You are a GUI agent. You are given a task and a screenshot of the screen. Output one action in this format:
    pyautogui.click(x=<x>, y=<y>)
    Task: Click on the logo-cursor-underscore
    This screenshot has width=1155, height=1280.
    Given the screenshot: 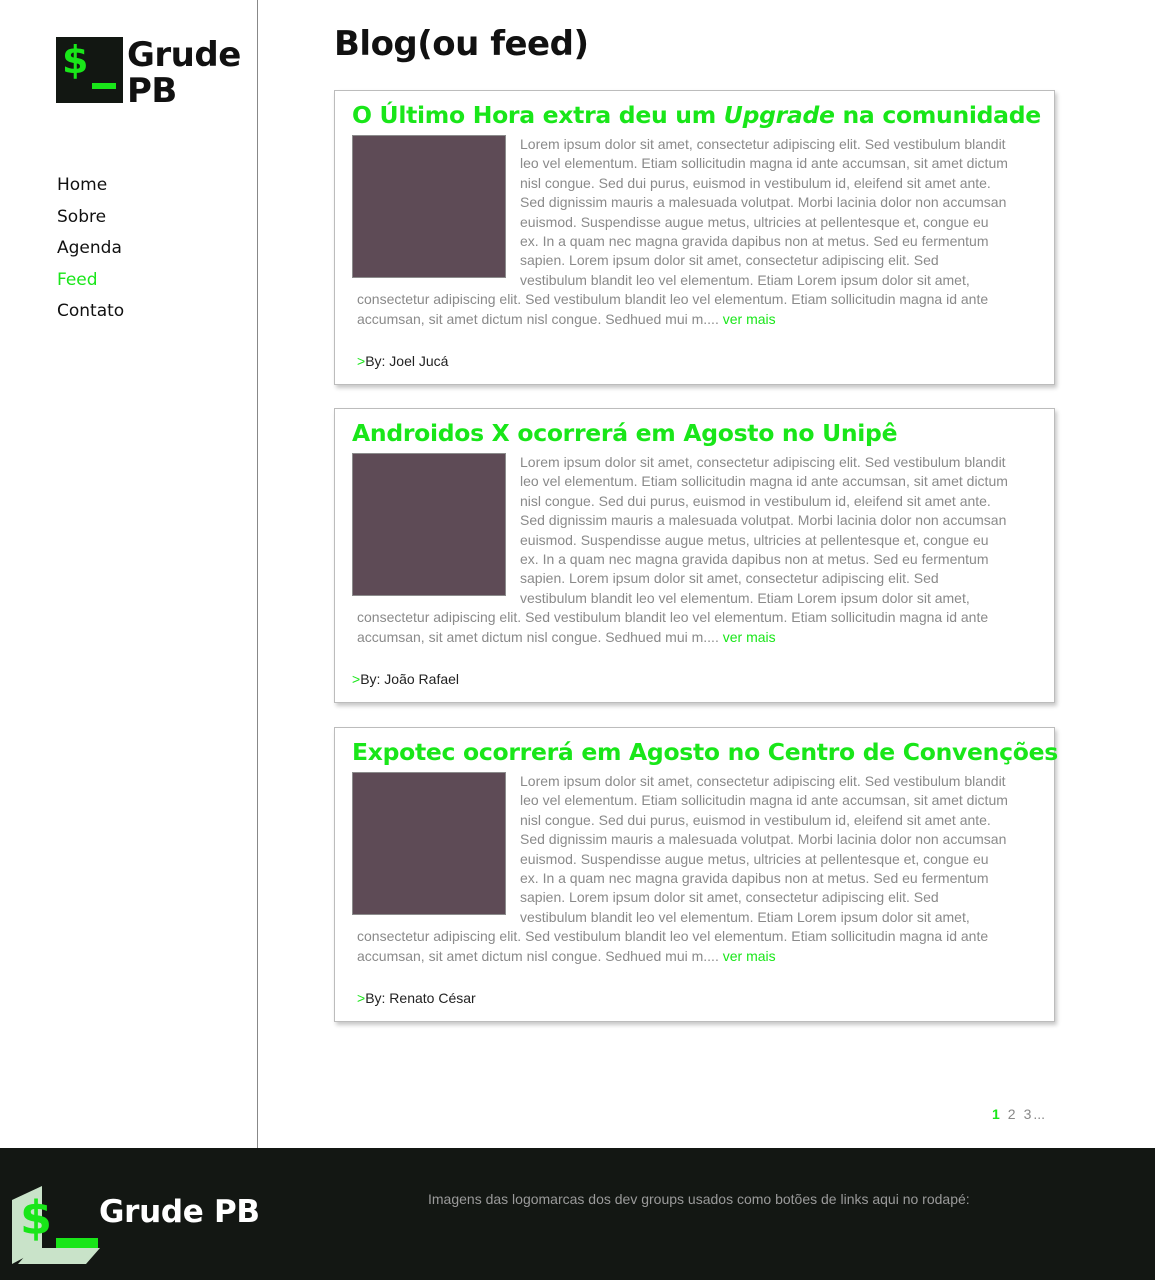 What is the action you would take?
    pyautogui.click(x=104, y=86)
    